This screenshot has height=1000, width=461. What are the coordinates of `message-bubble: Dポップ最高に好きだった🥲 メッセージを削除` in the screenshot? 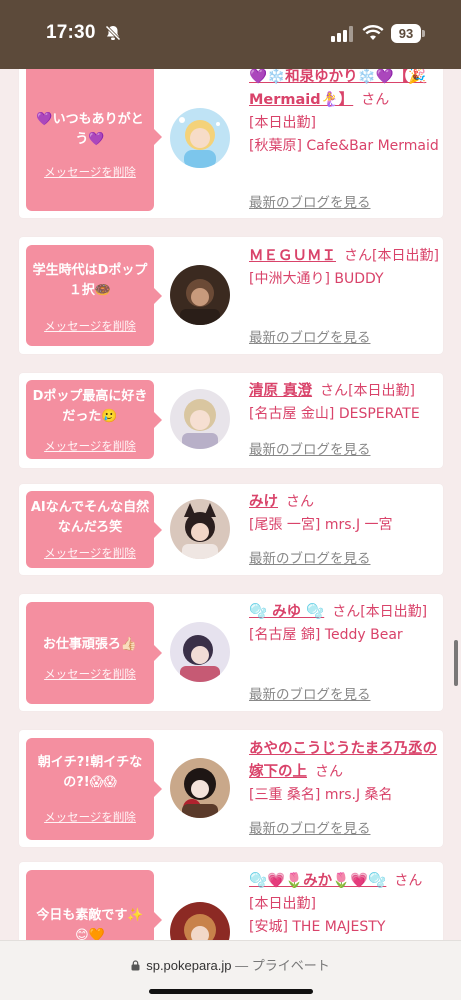 It's located at (94, 419).